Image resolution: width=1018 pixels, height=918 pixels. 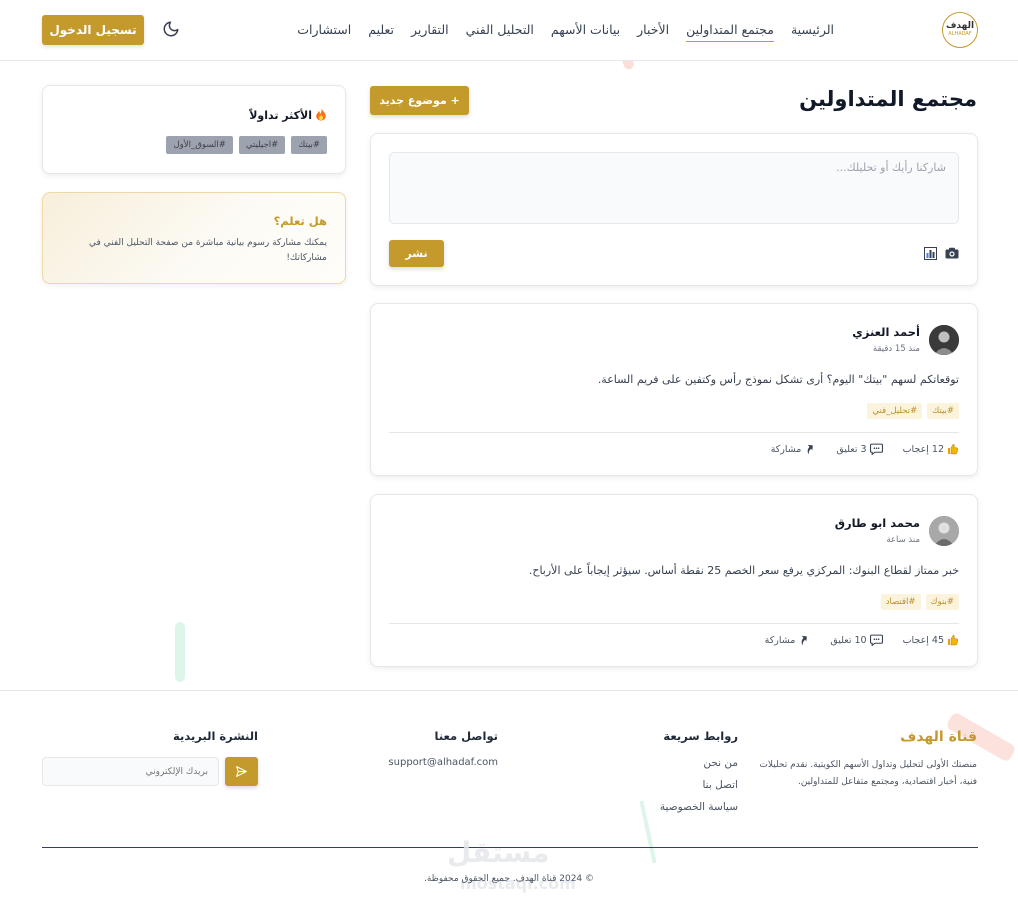 I want to click on post-time: منذ 15 دقيقة, so click(x=896, y=349).